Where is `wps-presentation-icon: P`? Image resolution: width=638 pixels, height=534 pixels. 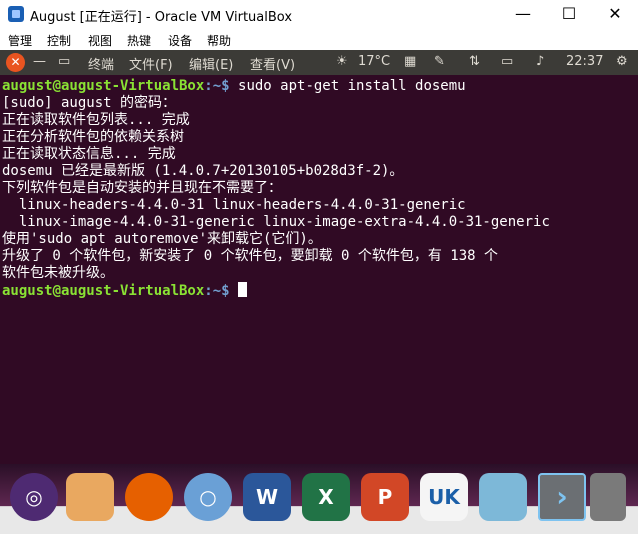
wps-presentation-icon: P is located at coordinates (385, 497).